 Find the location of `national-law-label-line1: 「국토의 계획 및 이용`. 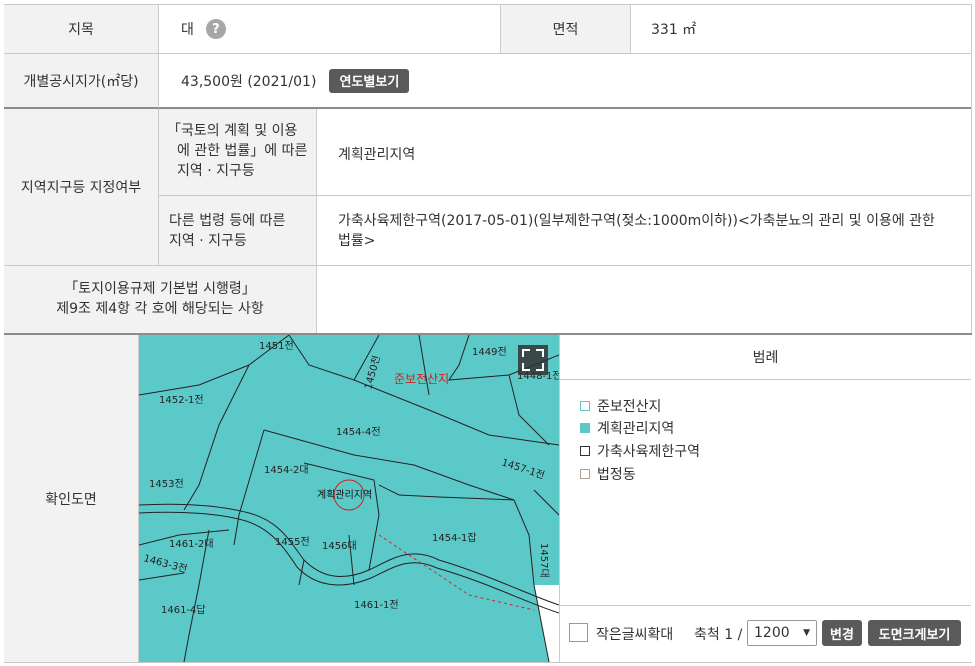

national-law-label-line1: 「국토의 계획 및 이용 is located at coordinates (232, 131).